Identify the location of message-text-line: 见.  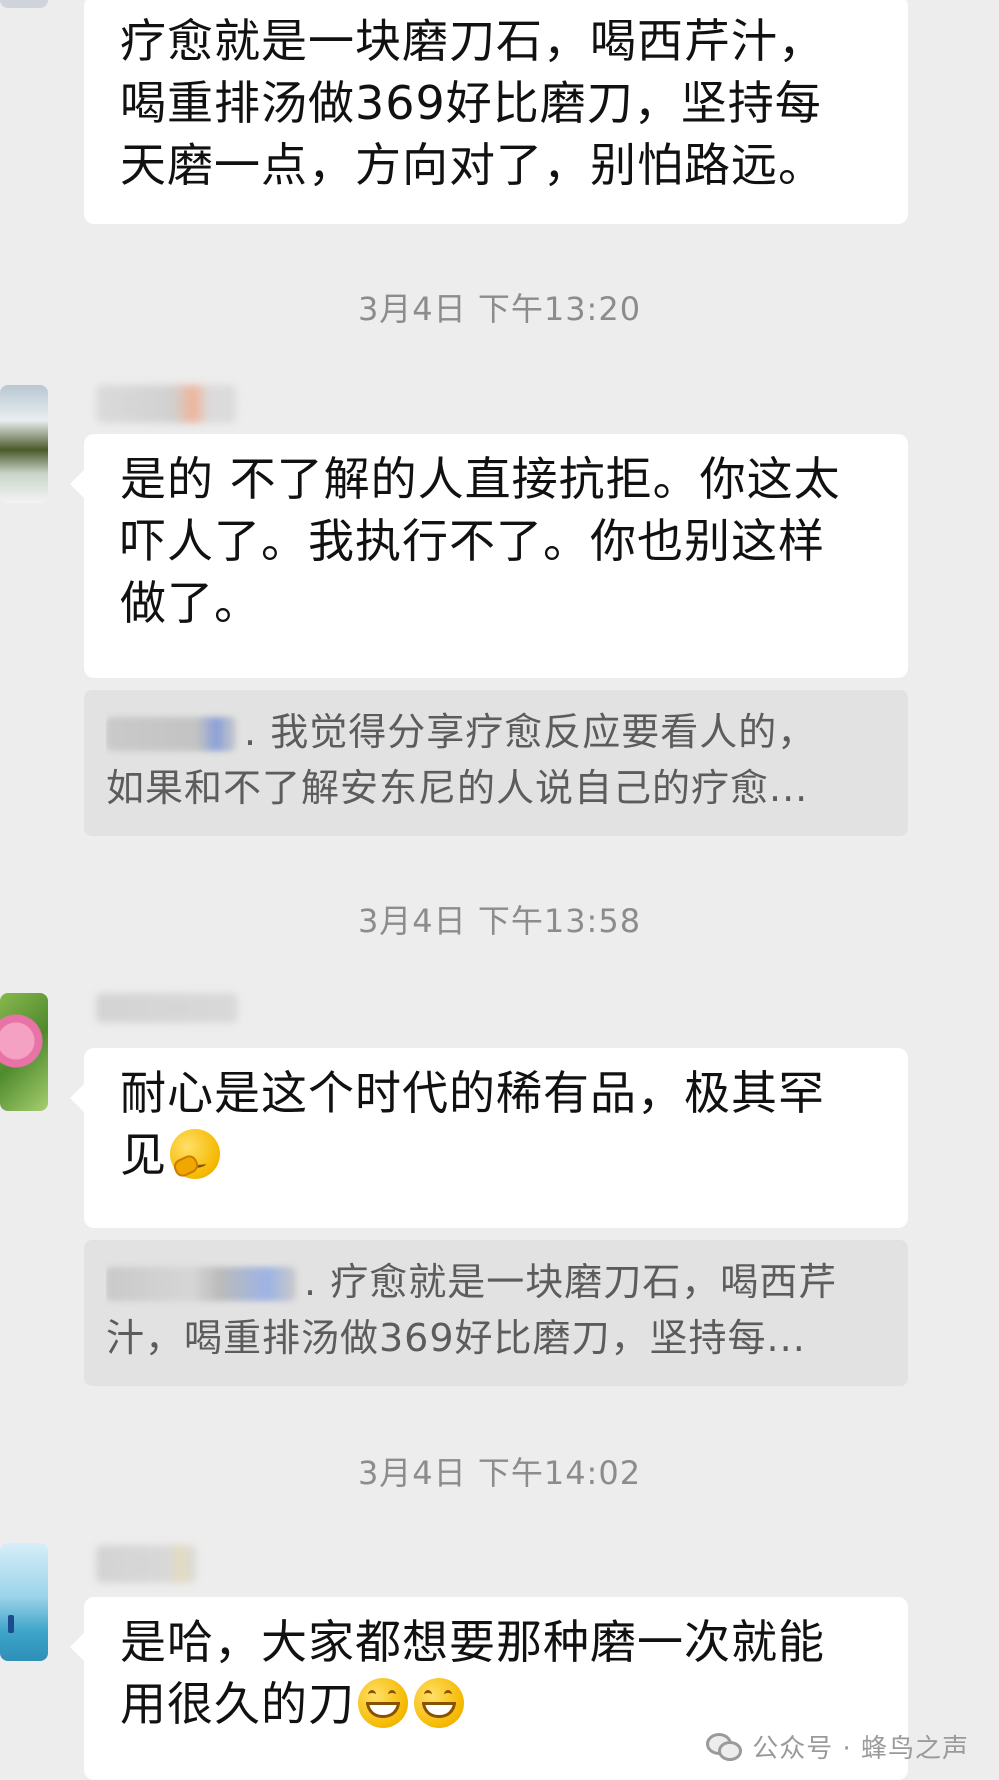
(496, 1155).